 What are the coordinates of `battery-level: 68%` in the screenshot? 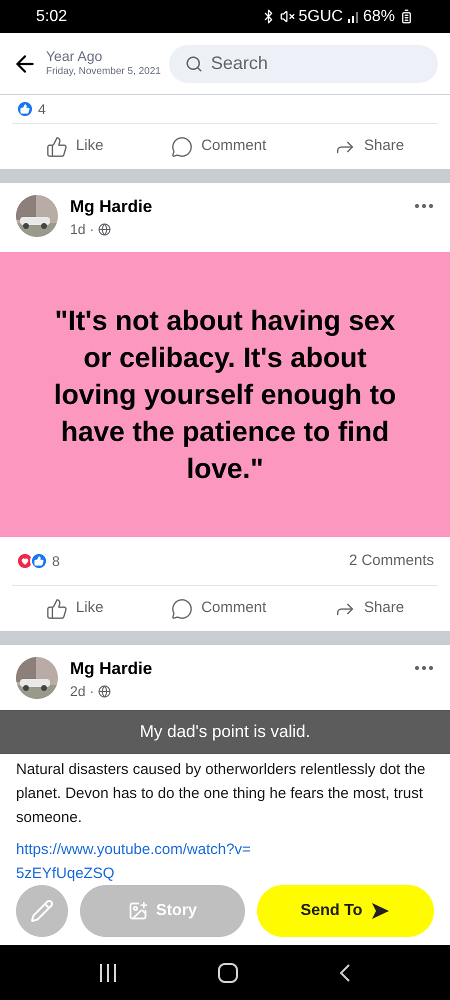 It's located at (378, 16).